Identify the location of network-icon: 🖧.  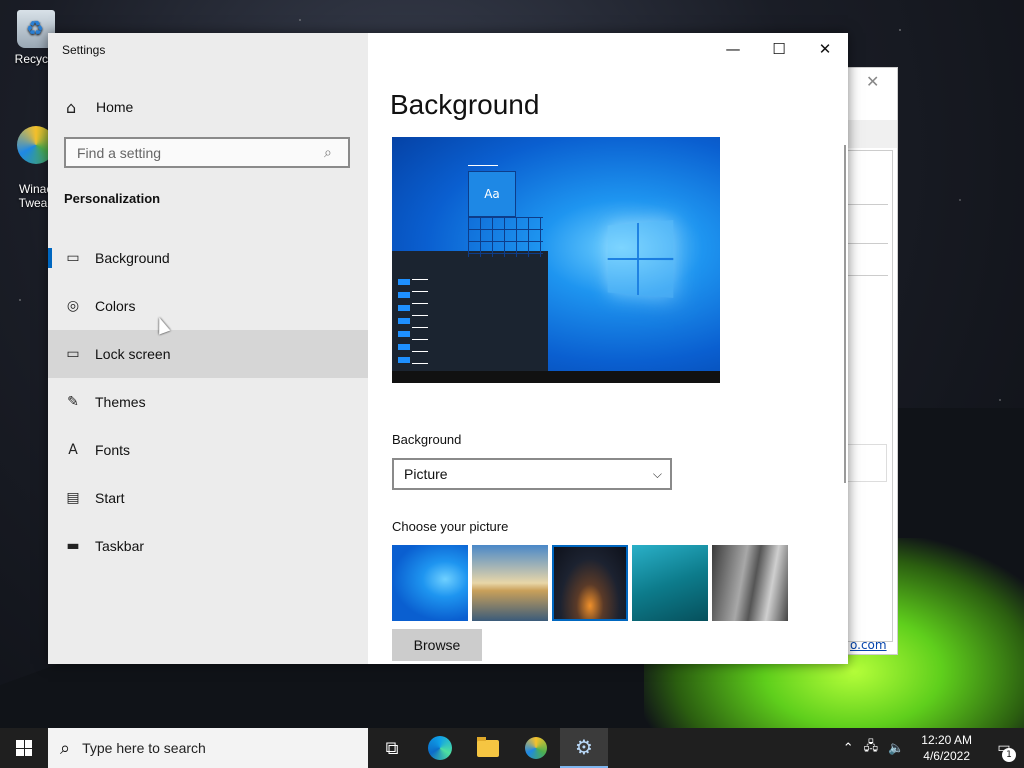
(871, 748).